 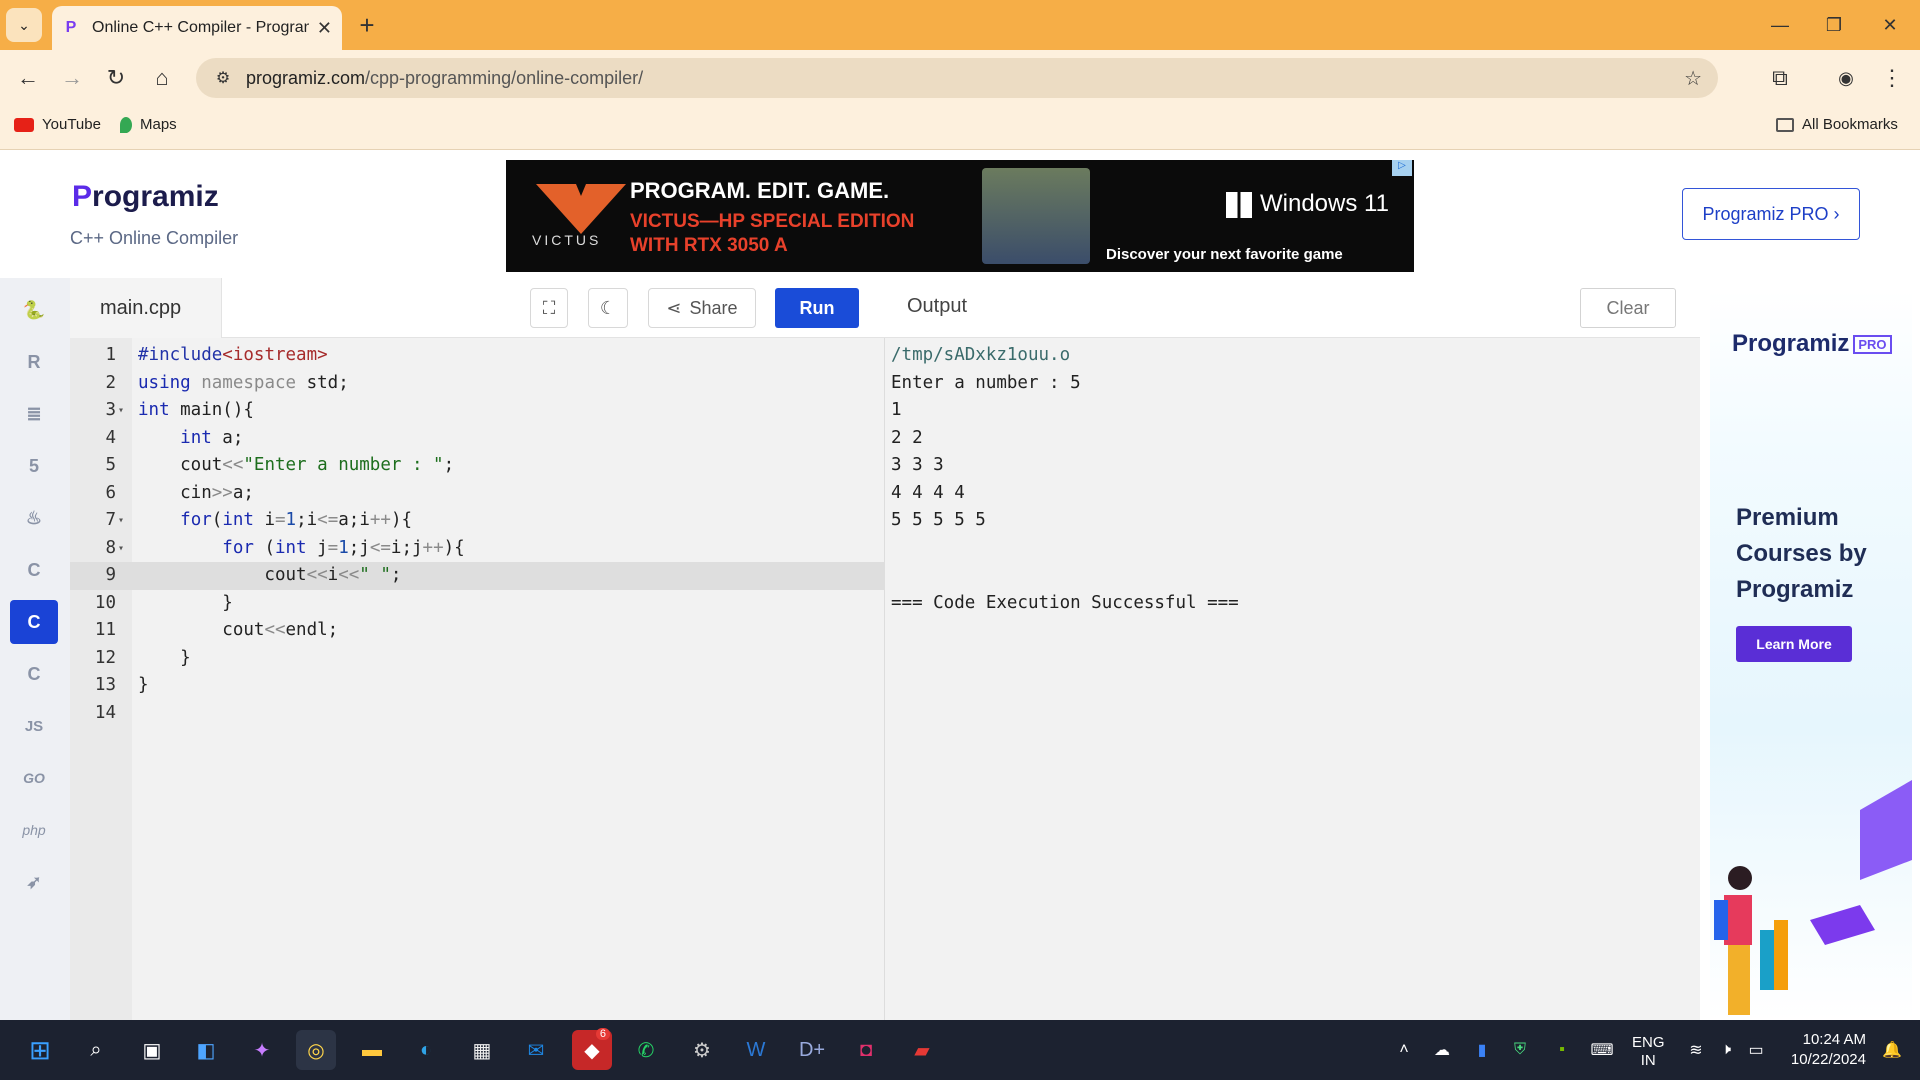 What do you see at coordinates (1780, 25) in the screenshot?
I see `minimize-button: —` at bounding box center [1780, 25].